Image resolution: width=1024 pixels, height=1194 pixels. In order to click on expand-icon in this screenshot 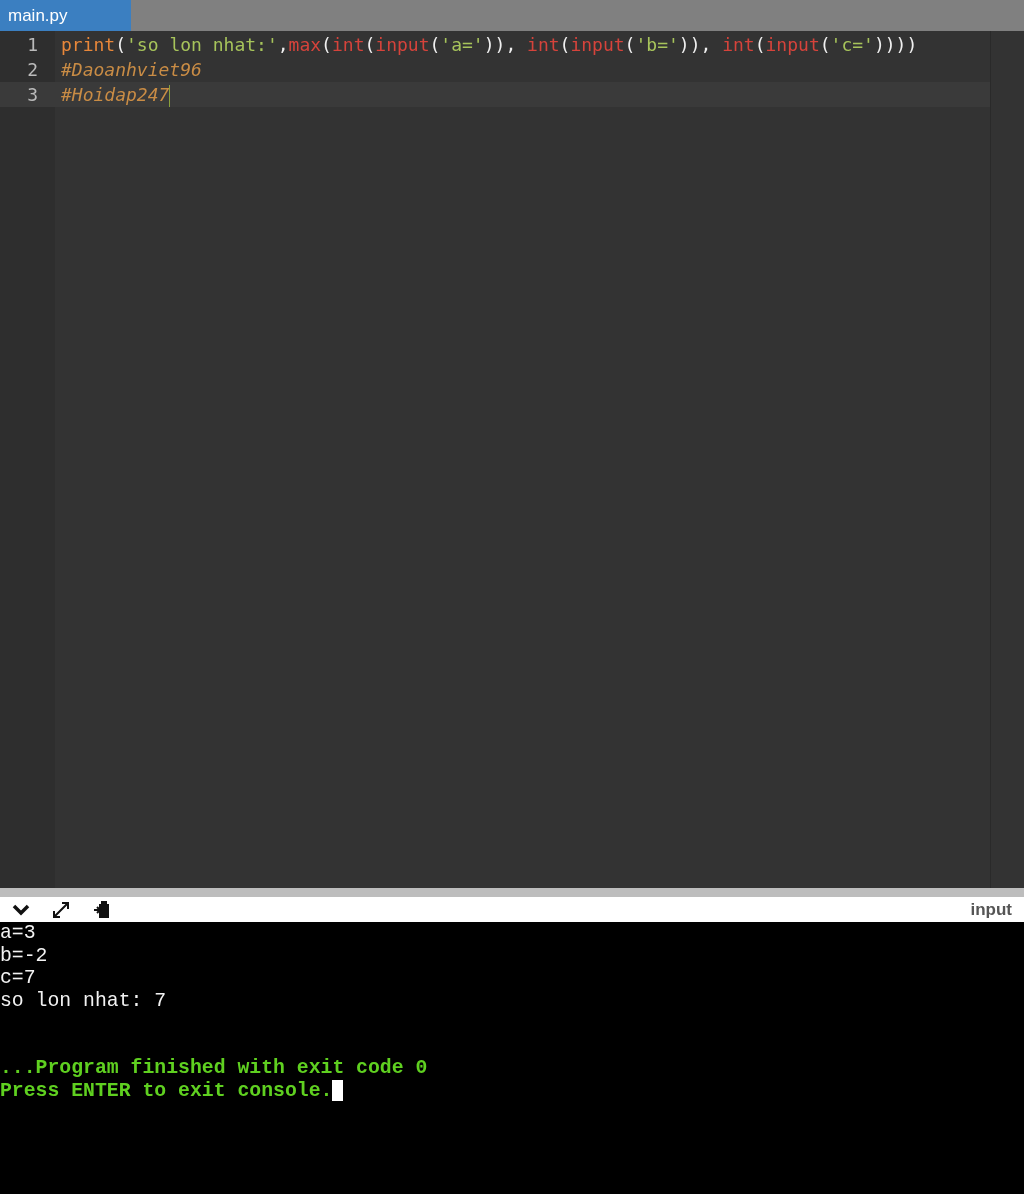, I will do `click(61, 909)`.